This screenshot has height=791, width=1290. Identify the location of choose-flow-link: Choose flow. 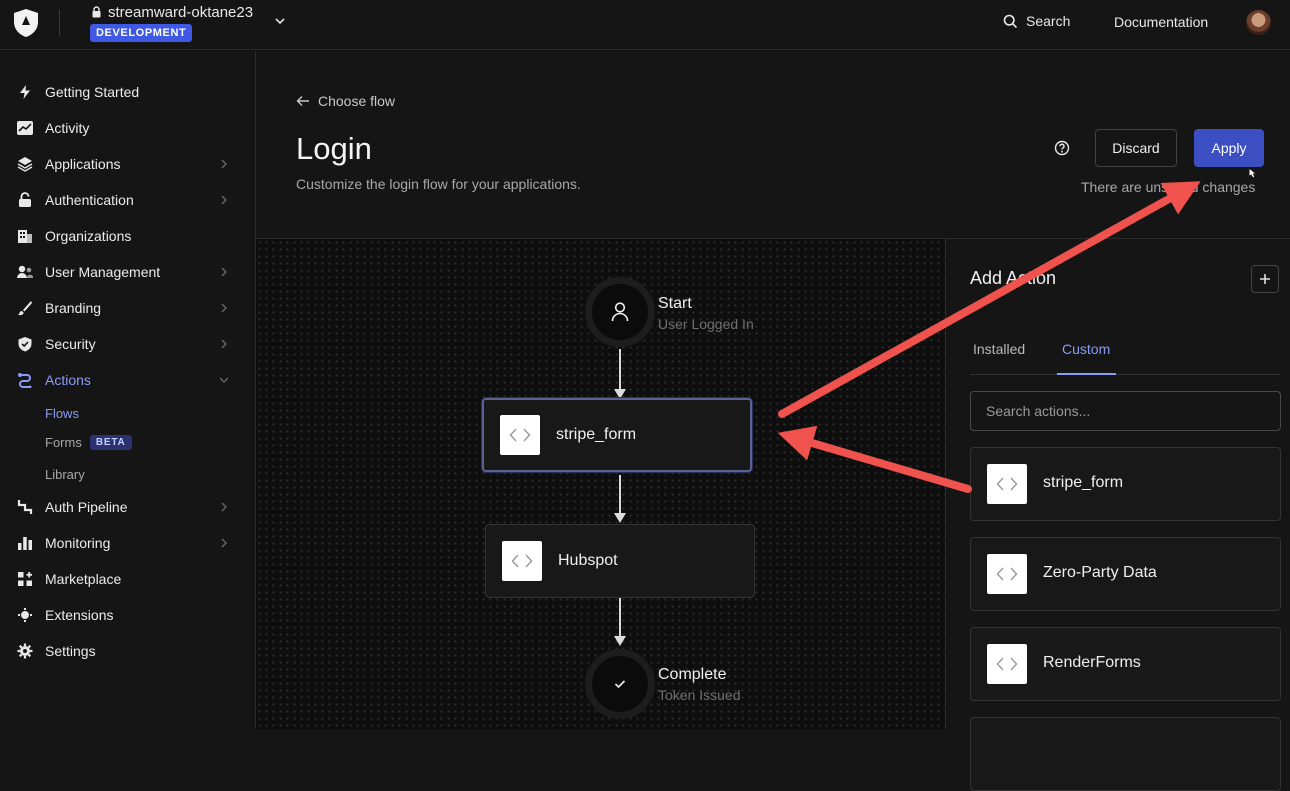
(345, 101).